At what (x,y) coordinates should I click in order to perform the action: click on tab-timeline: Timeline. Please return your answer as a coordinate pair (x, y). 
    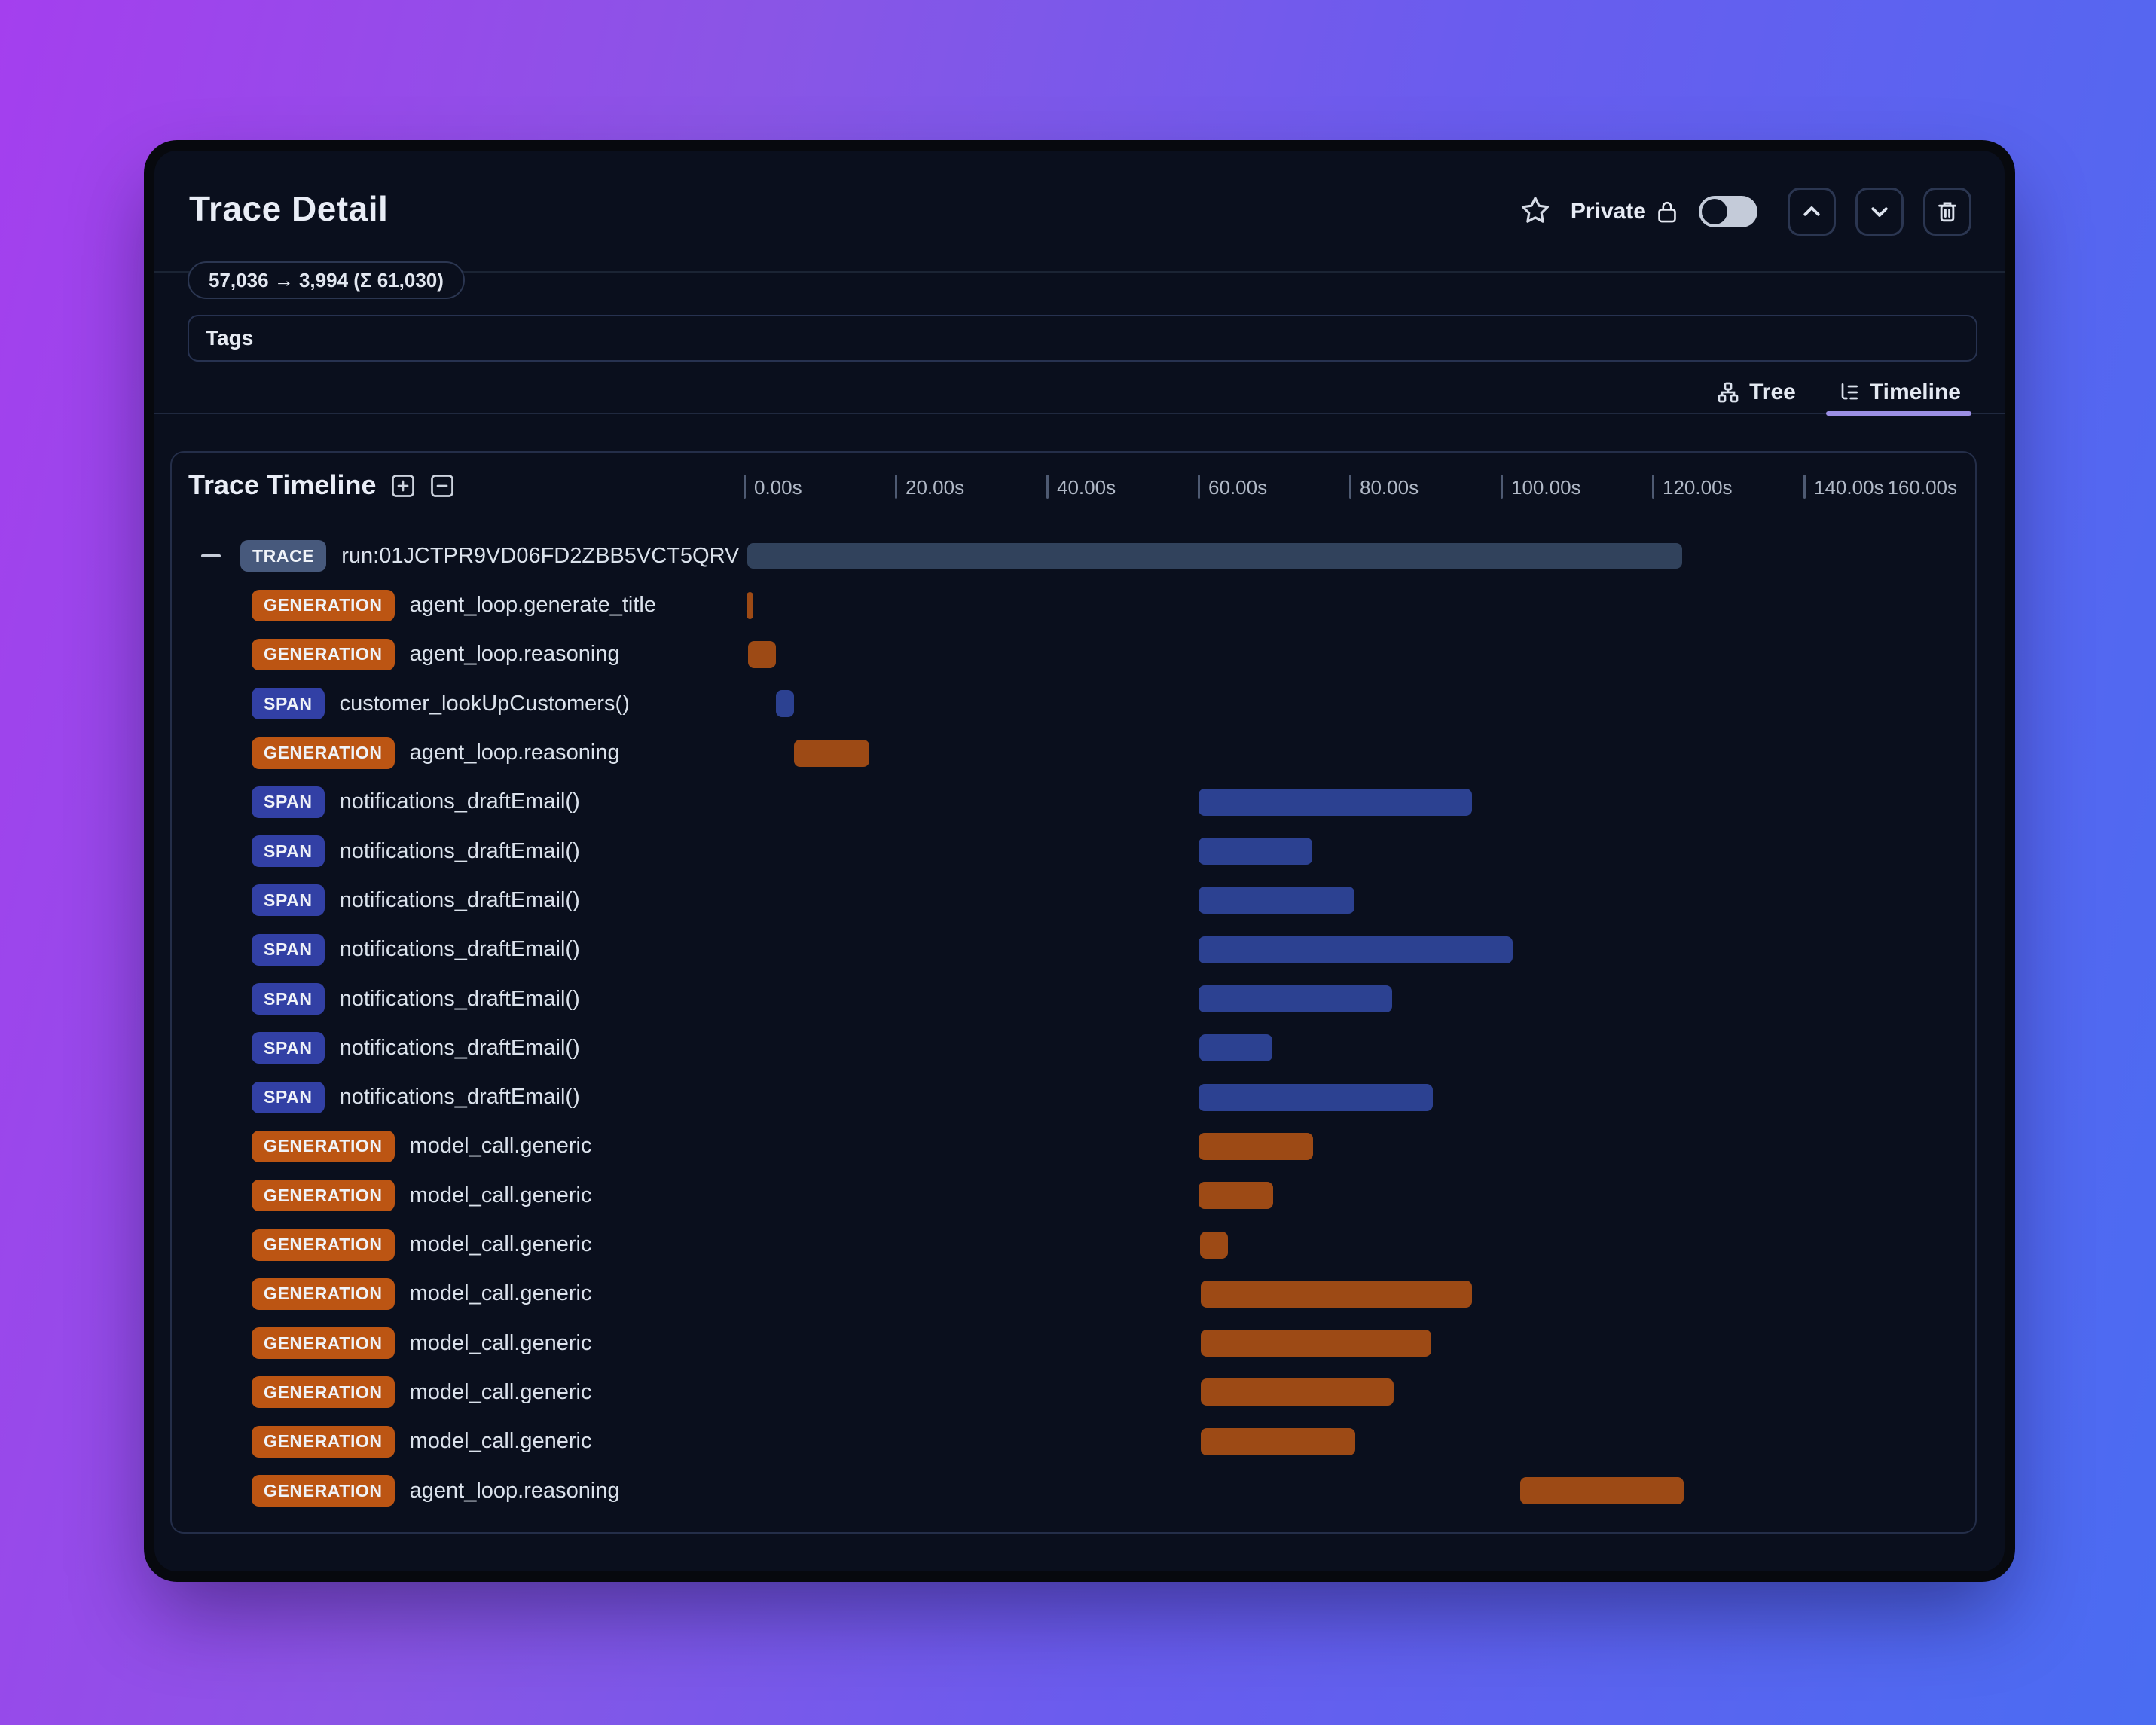
    Looking at the image, I should click on (1898, 394).